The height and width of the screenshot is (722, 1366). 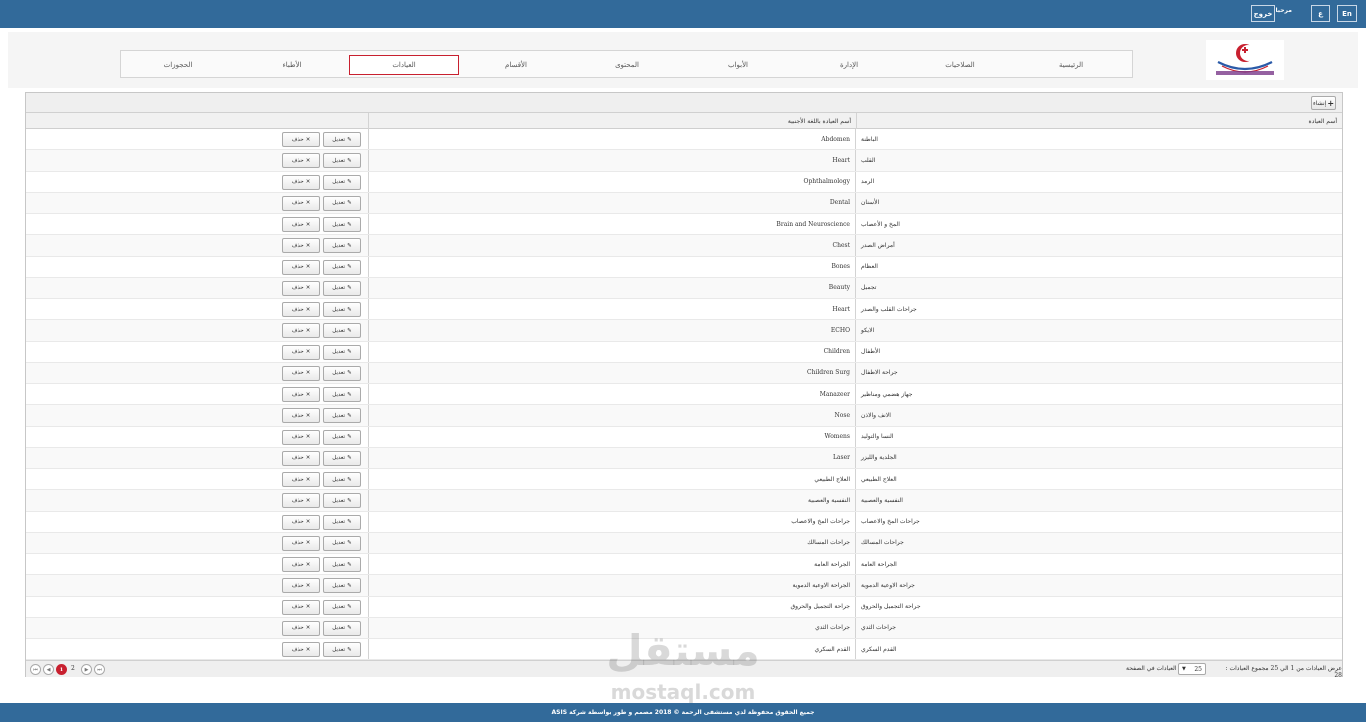 What do you see at coordinates (516, 65) in the screenshot?
I see `nav-item-departments: الأقسام` at bounding box center [516, 65].